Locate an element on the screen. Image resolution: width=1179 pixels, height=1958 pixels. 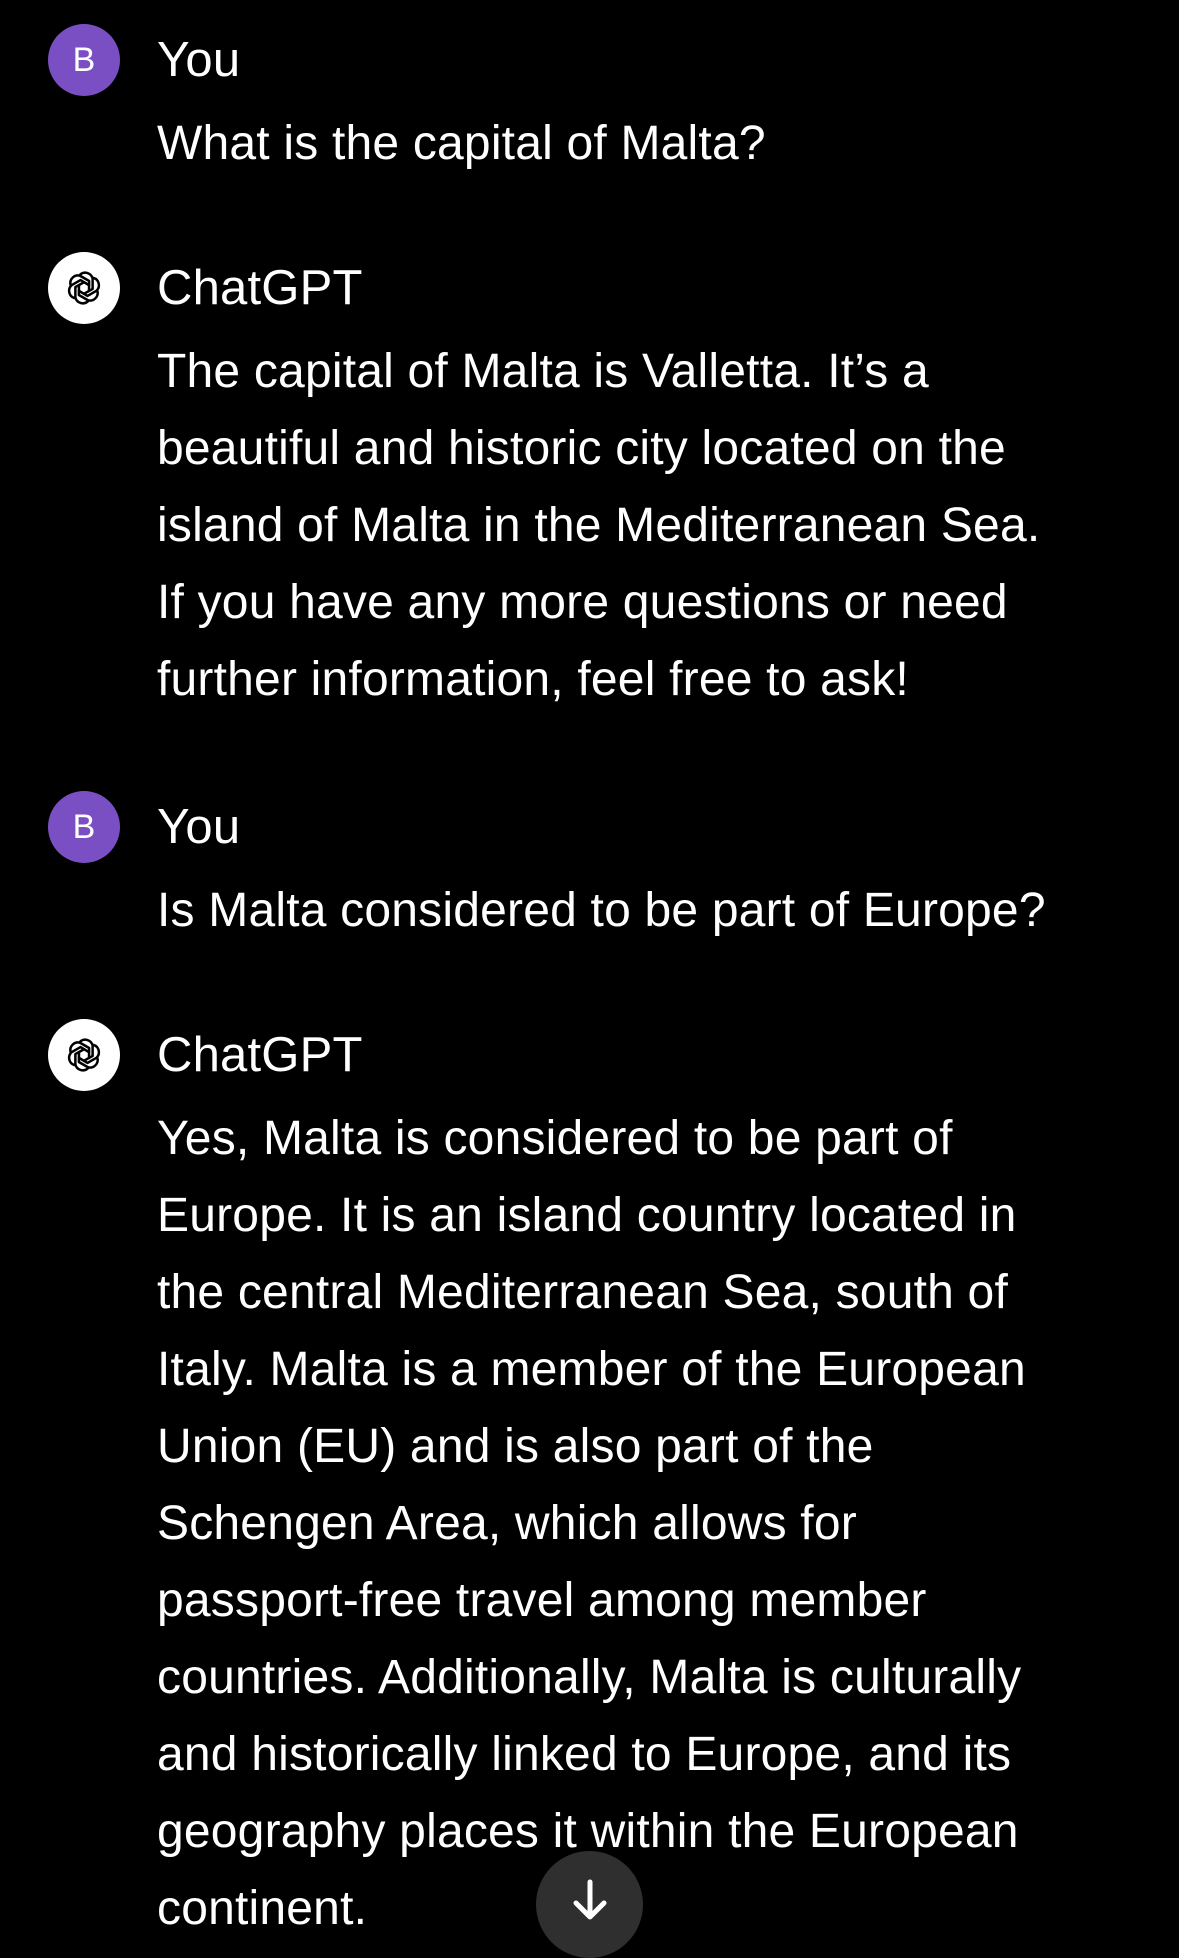
message-text: What is the capital of Malta? is located at coordinates (461, 143).